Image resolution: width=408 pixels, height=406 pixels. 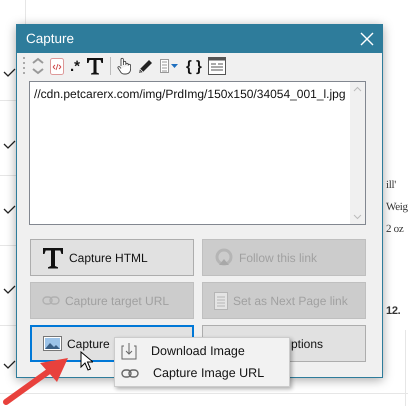 I want to click on background-text: ill', so click(x=391, y=185).